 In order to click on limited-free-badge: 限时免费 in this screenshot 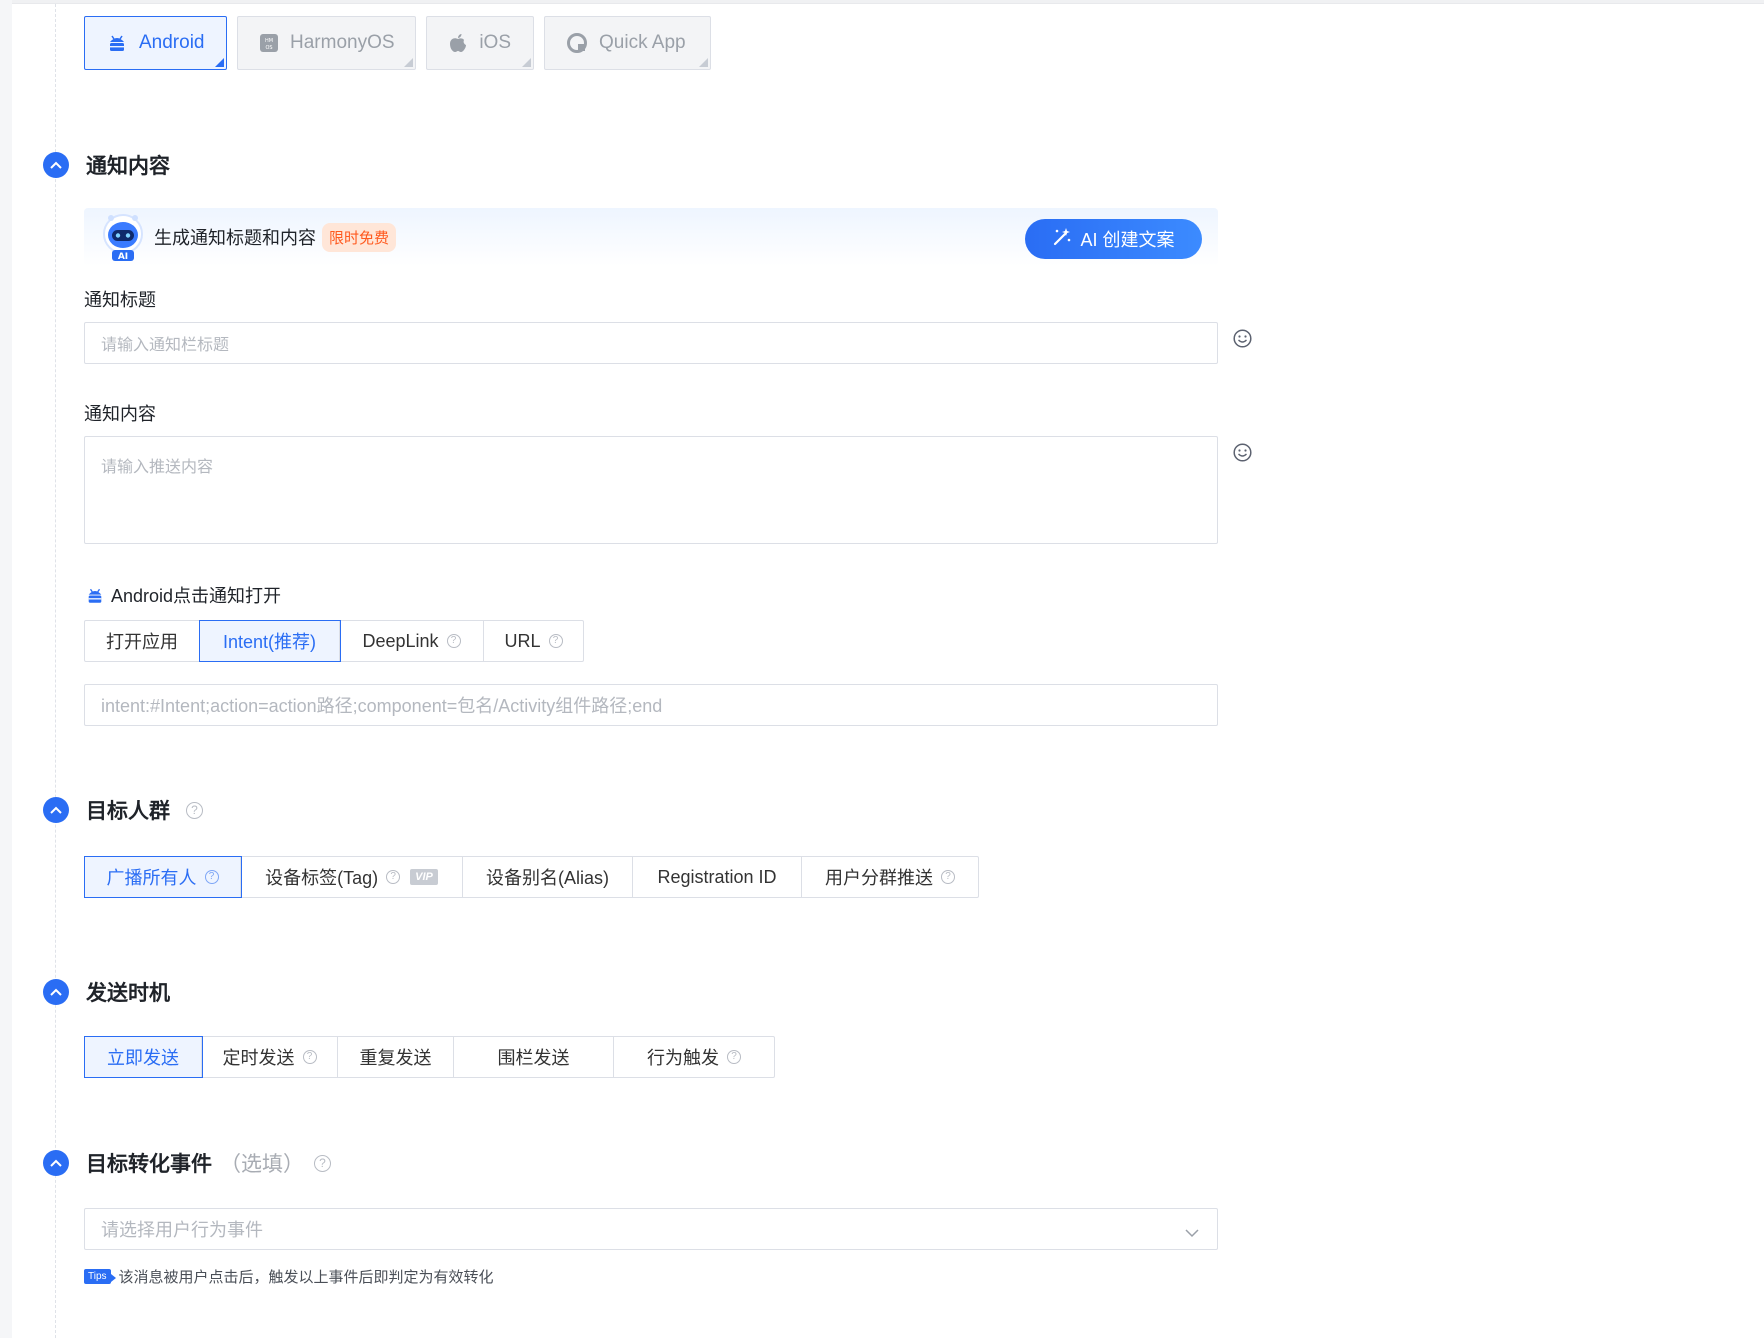, I will do `click(359, 237)`.